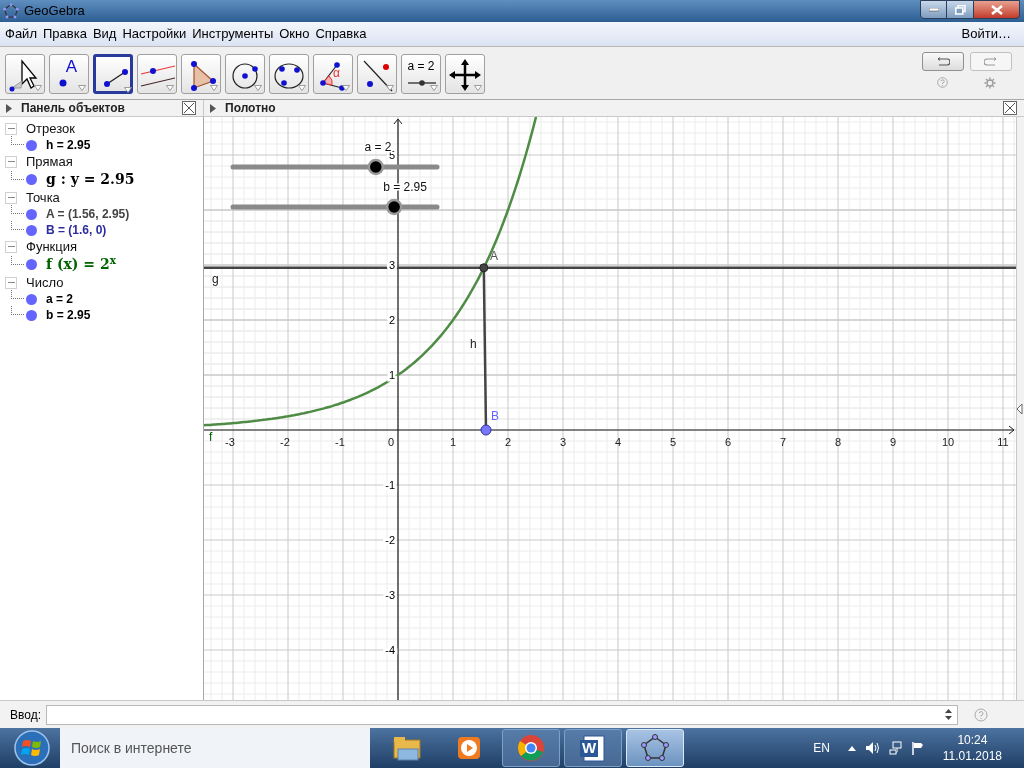 This screenshot has width=1024, height=768. Describe the element at coordinates (495, 416) in the screenshot. I see `object-label: B` at that location.